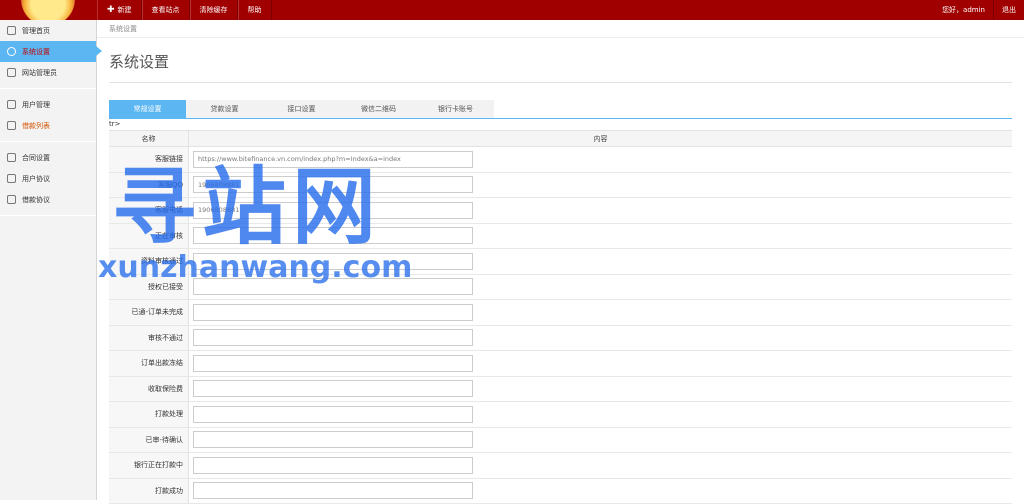 The width and height of the screenshot is (1024, 504). I want to click on row-label: 打款成功, so click(149, 491).